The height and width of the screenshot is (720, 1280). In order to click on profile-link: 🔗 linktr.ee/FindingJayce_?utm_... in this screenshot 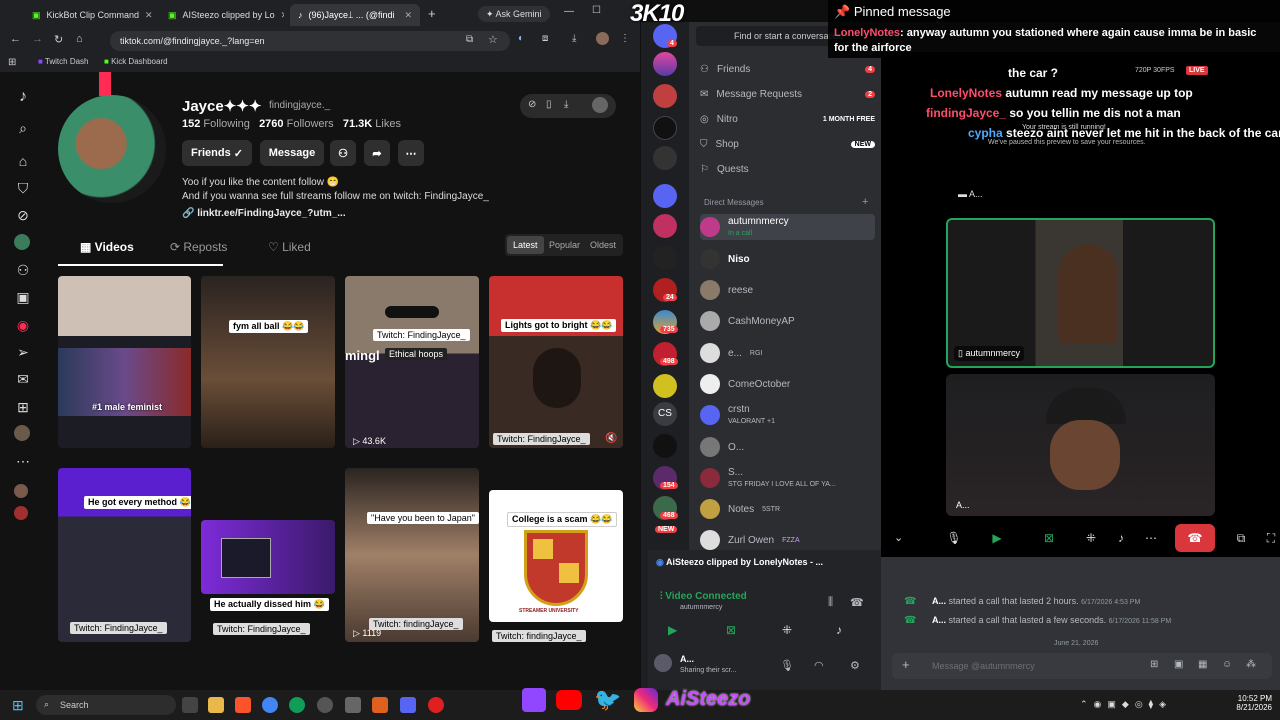, I will do `click(264, 213)`.